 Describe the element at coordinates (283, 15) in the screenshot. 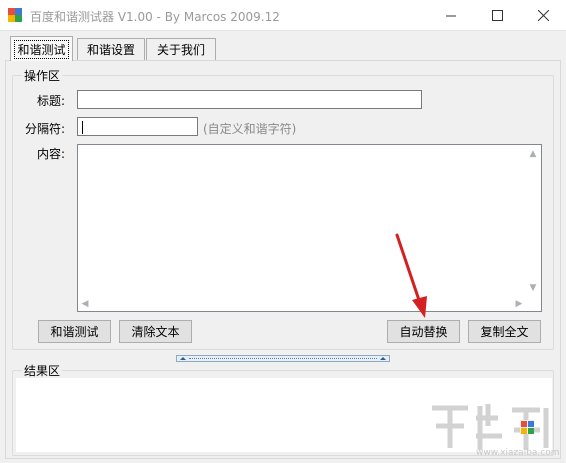

I see `title-bar: 百度和谐测试器 V1.00 - By Marcos 2009.12` at that location.